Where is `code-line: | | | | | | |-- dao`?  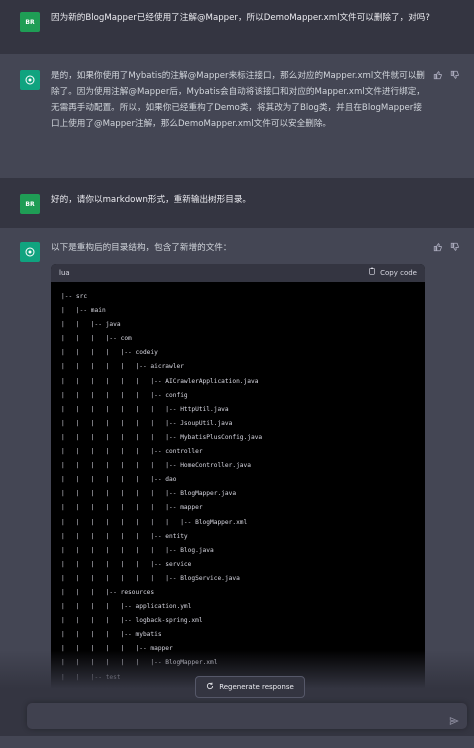
code-line: | | | | | | |-- dao is located at coordinates (119, 480).